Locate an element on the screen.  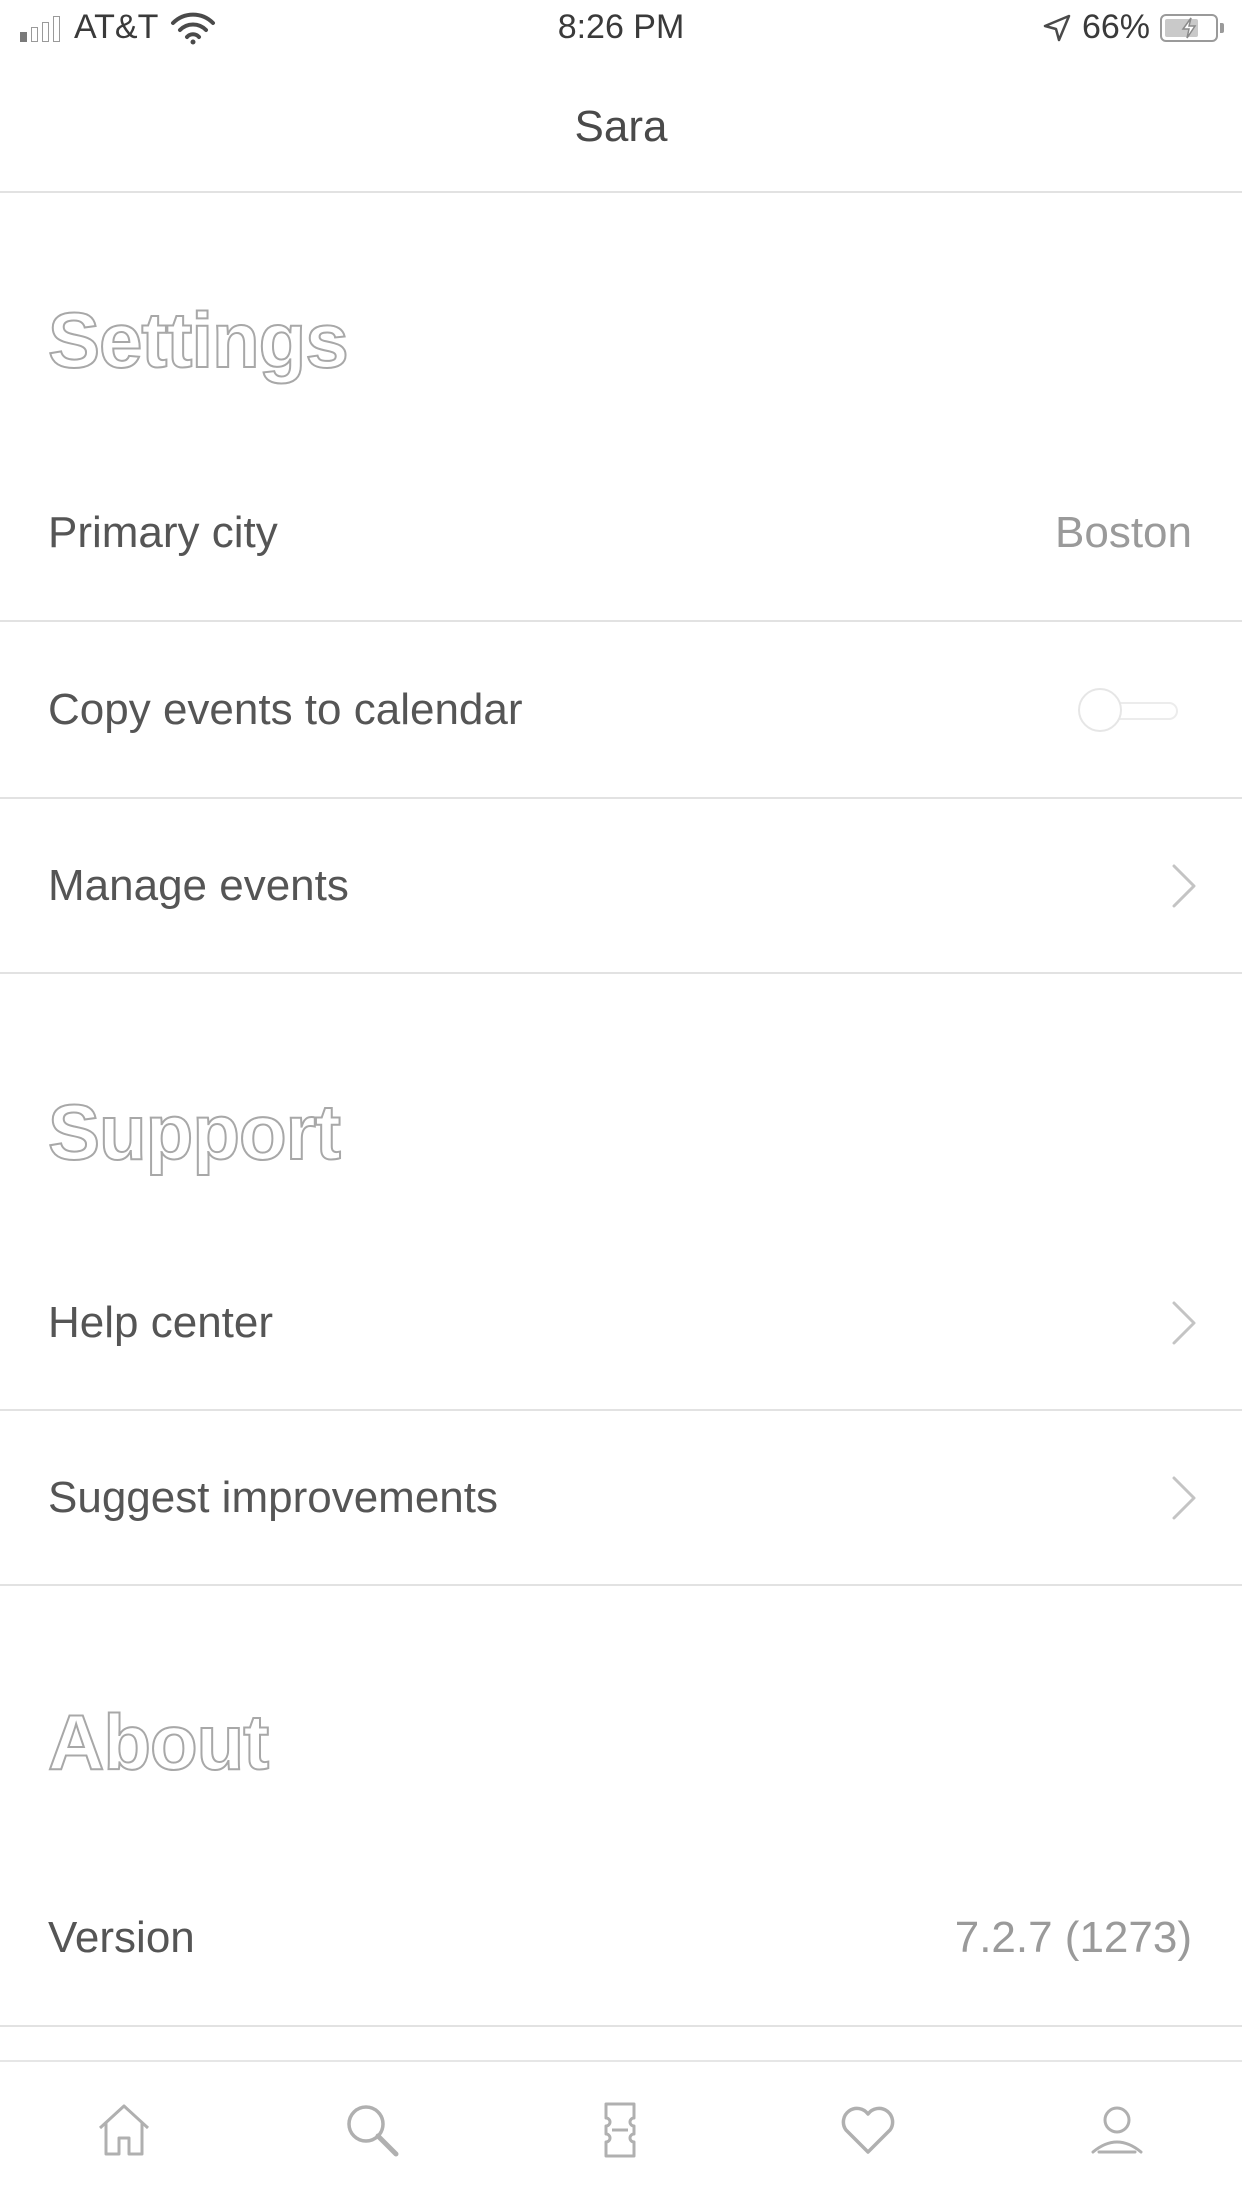
location-arrow-icon is located at coordinates (1057, 27).